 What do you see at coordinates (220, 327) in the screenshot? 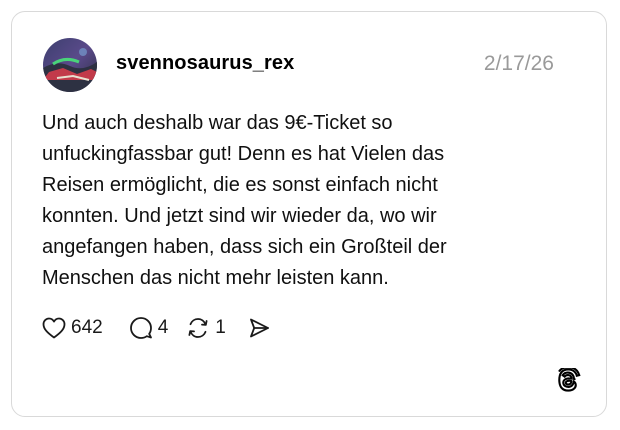
I see `repost-count: 1` at bounding box center [220, 327].